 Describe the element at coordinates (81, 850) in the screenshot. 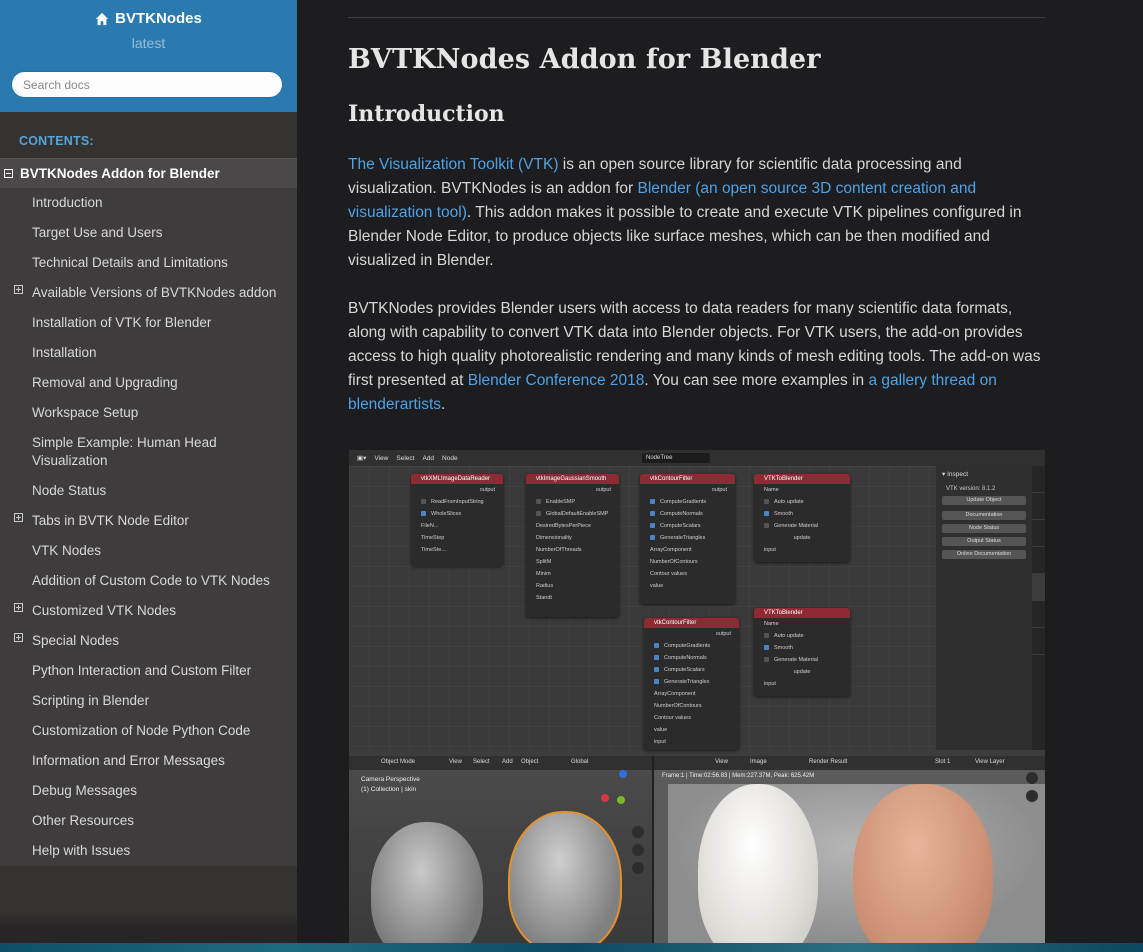

I see `toc-item-label: Help with Issues` at that location.